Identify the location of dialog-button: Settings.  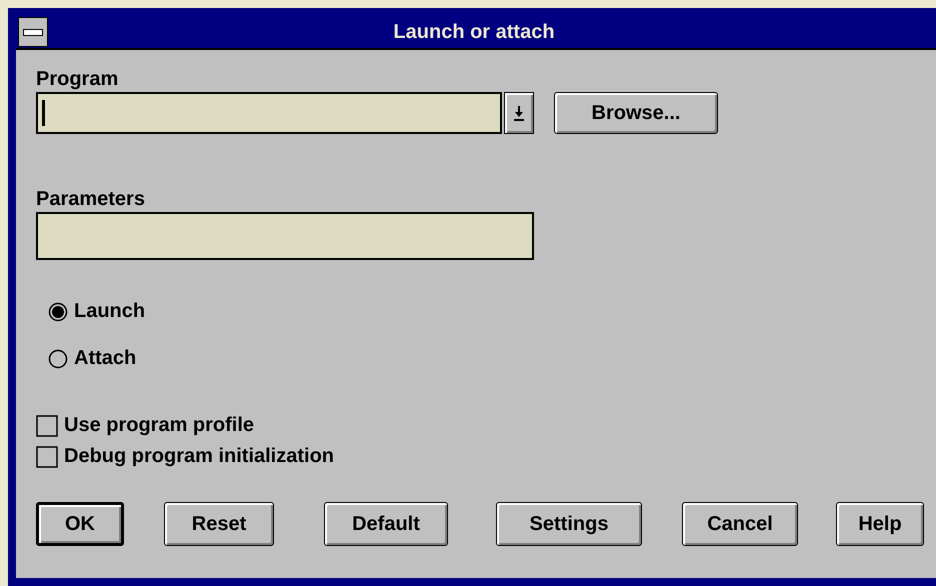
(569, 524).